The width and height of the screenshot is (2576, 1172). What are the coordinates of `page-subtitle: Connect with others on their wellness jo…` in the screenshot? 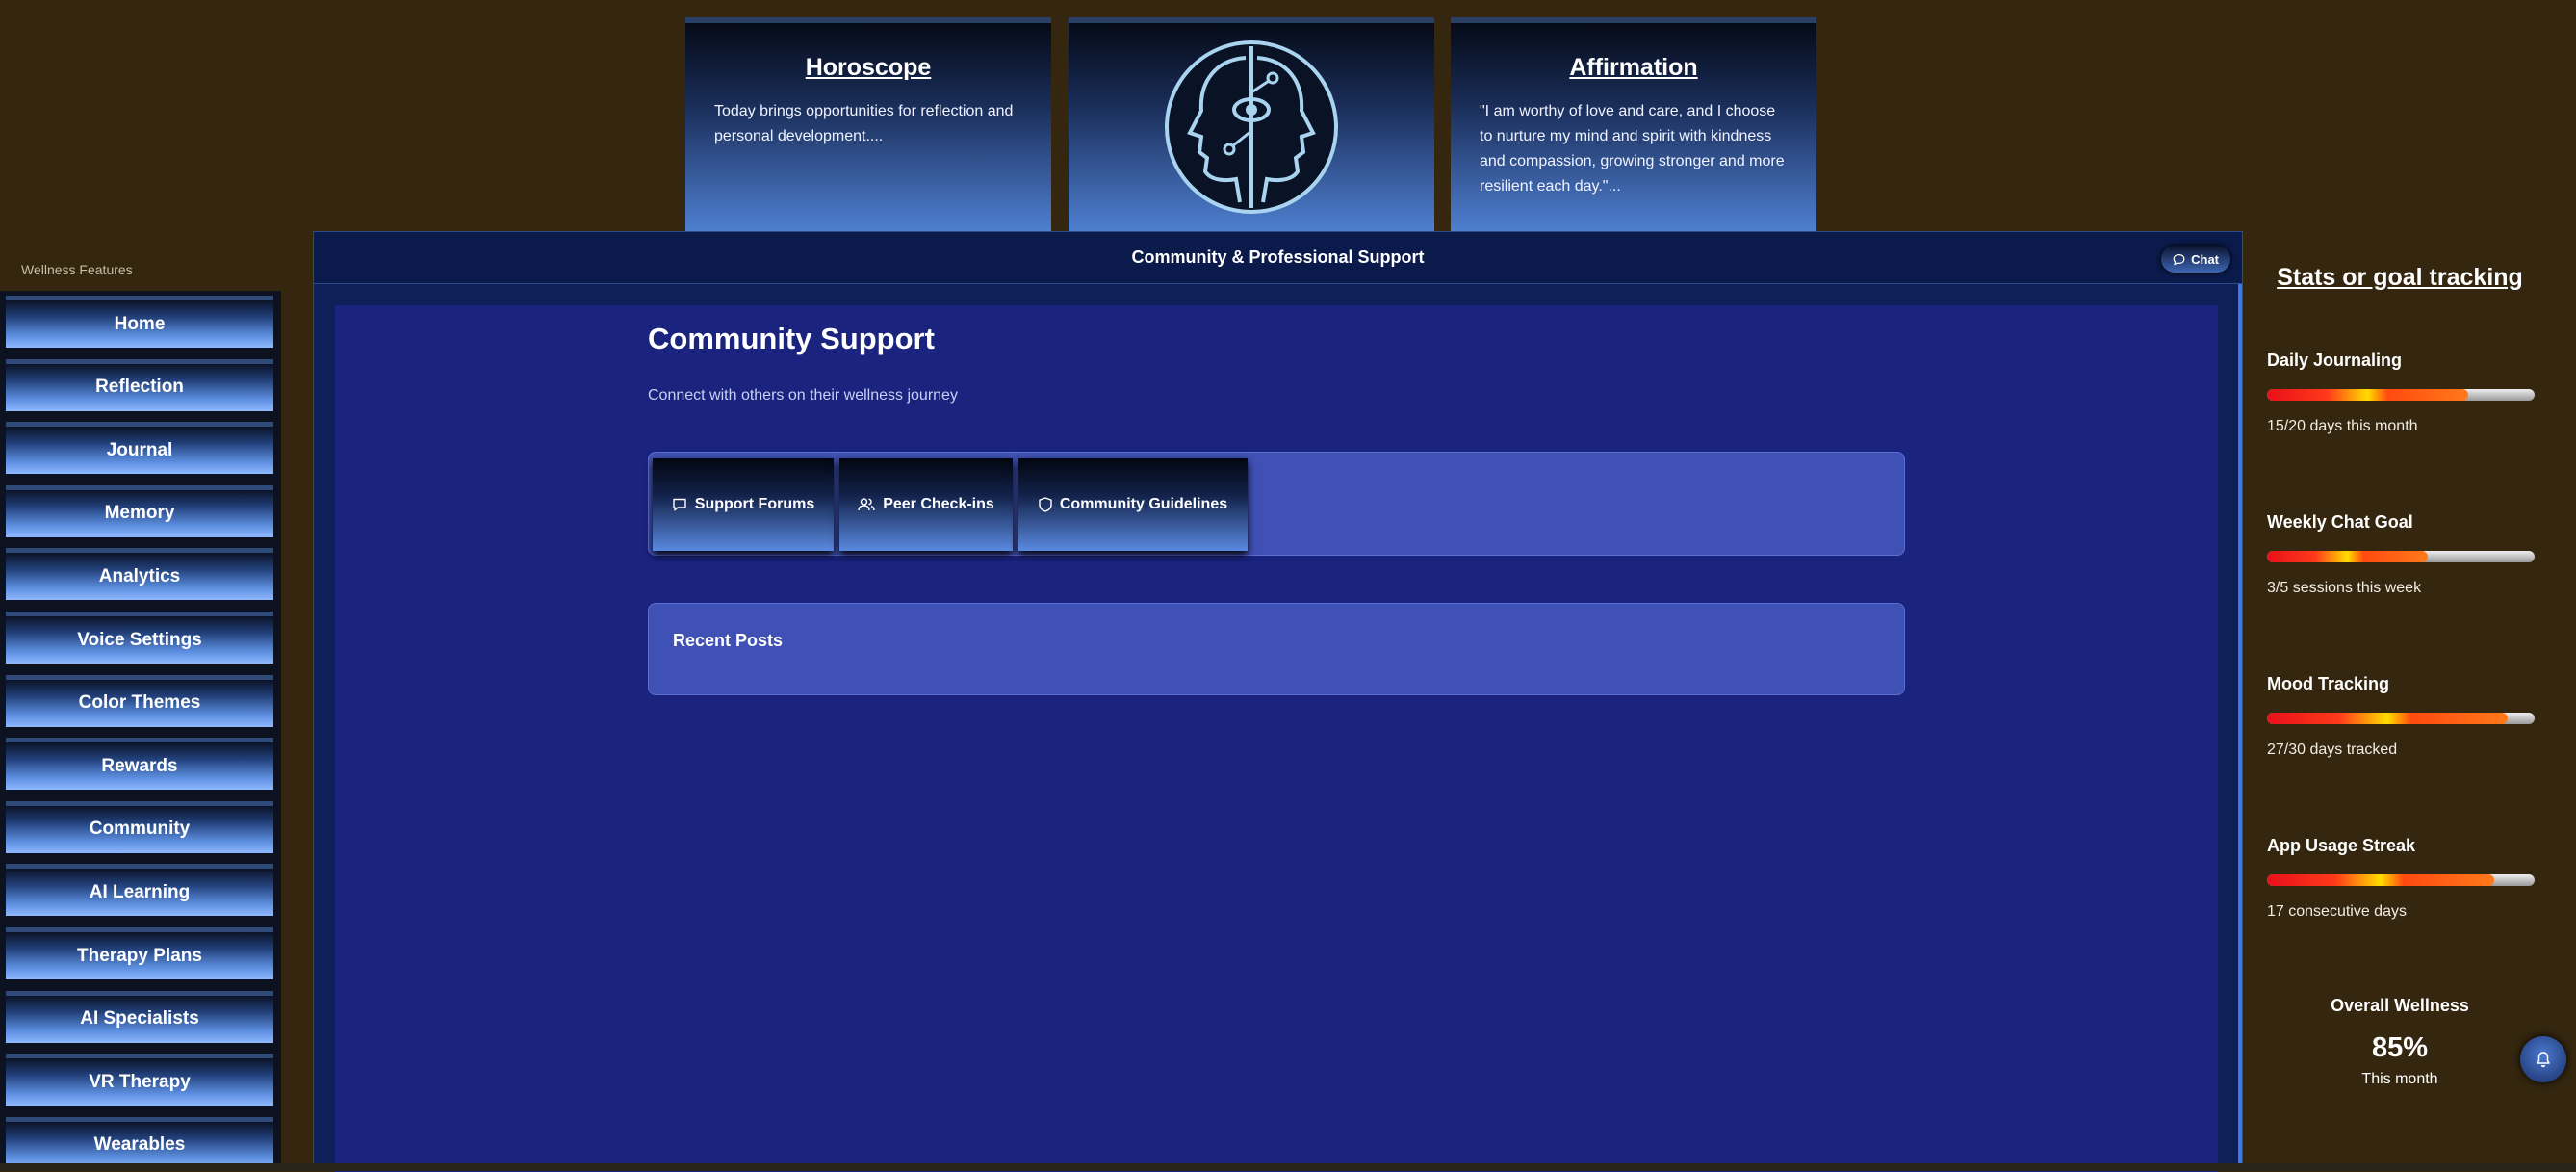 It's located at (803, 395).